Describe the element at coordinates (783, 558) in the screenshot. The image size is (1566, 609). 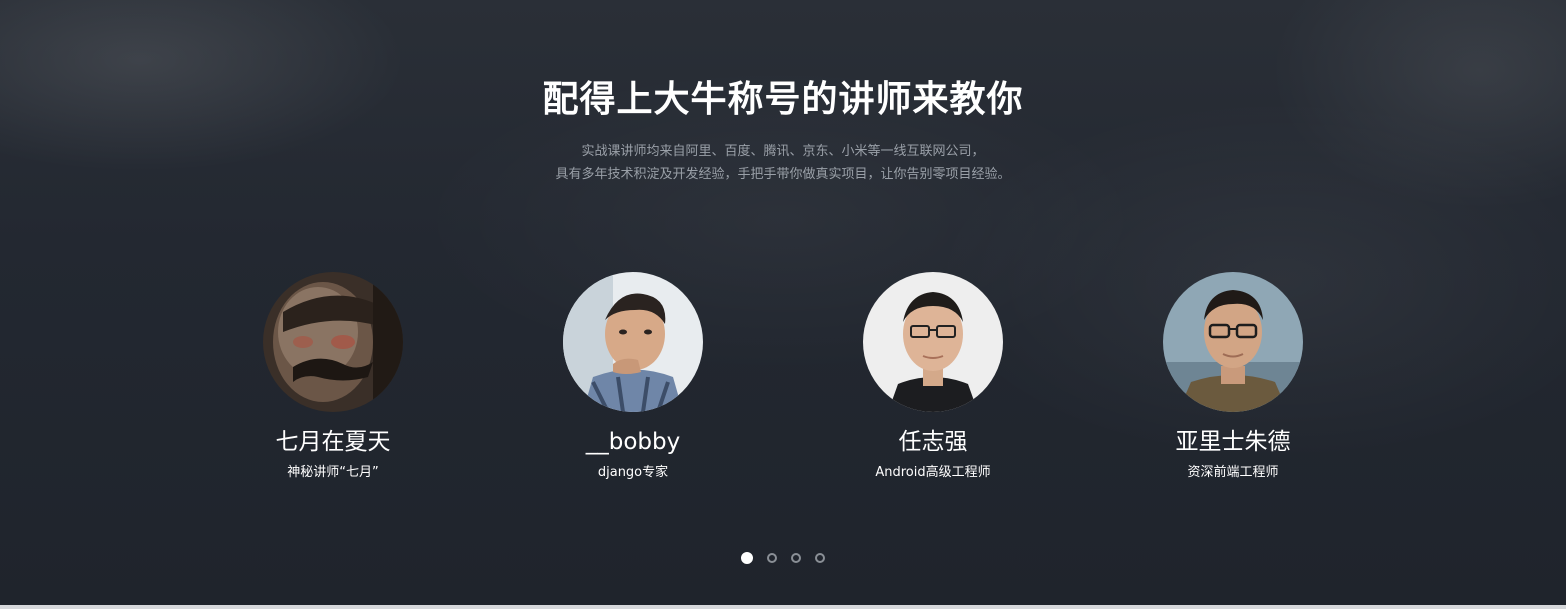
I see `carousel-pagination` at that location.